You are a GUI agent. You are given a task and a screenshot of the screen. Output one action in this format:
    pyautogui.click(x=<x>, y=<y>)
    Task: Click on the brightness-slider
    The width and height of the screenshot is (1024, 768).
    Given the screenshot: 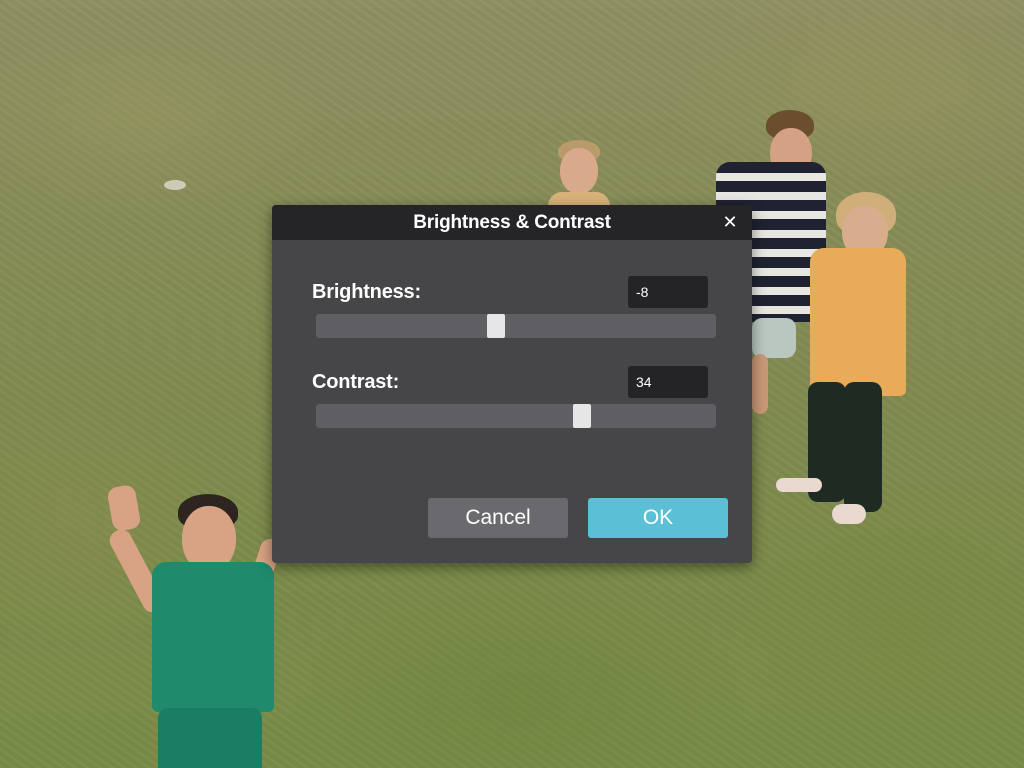 What is the action you would take?
    pyautogui.click(x=516, y=326)
    